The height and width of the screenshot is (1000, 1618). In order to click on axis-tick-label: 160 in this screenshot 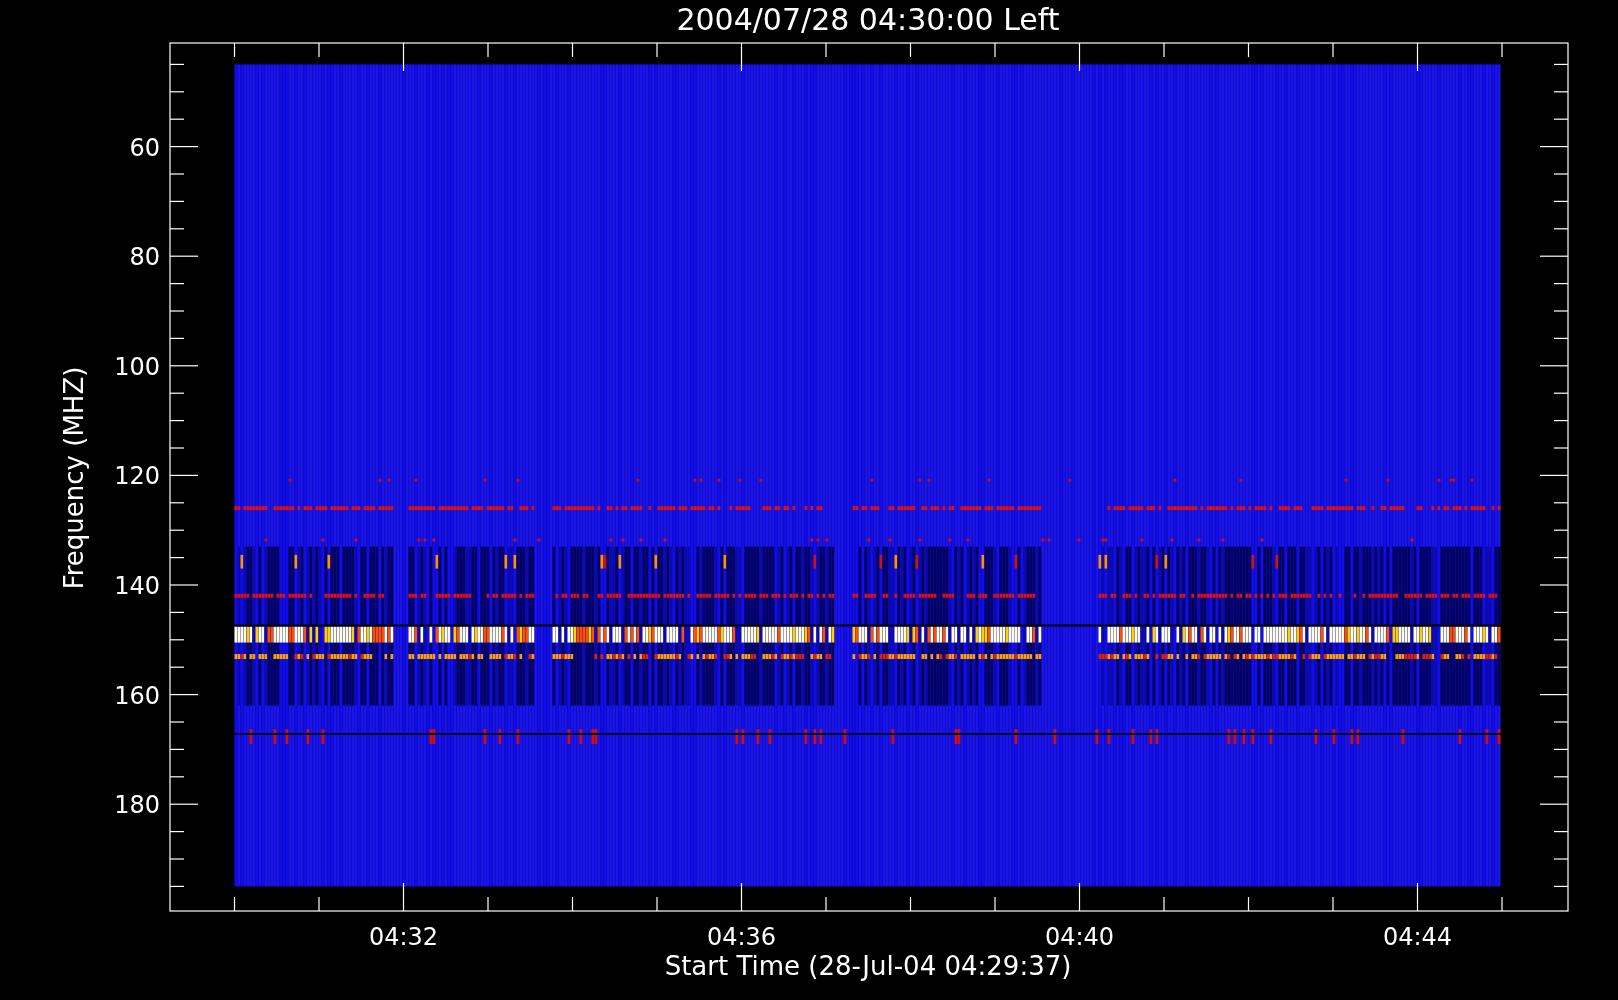, I will do `click(137, 695)`.